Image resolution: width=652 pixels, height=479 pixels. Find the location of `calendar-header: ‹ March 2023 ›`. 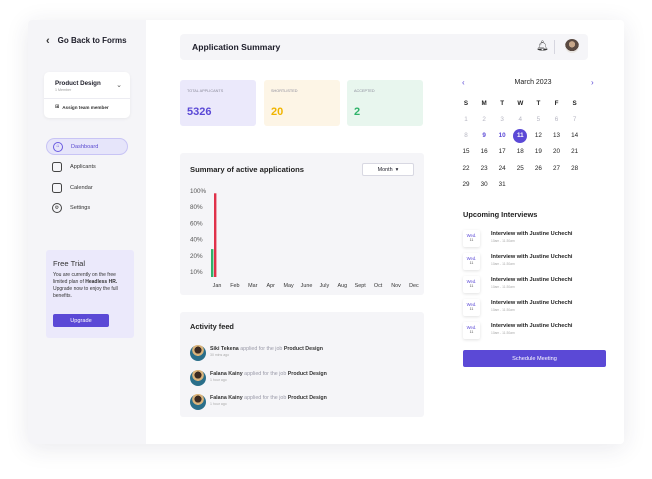

calendar-header: ‹ March 2023 › is located at coordinates (533, 84).